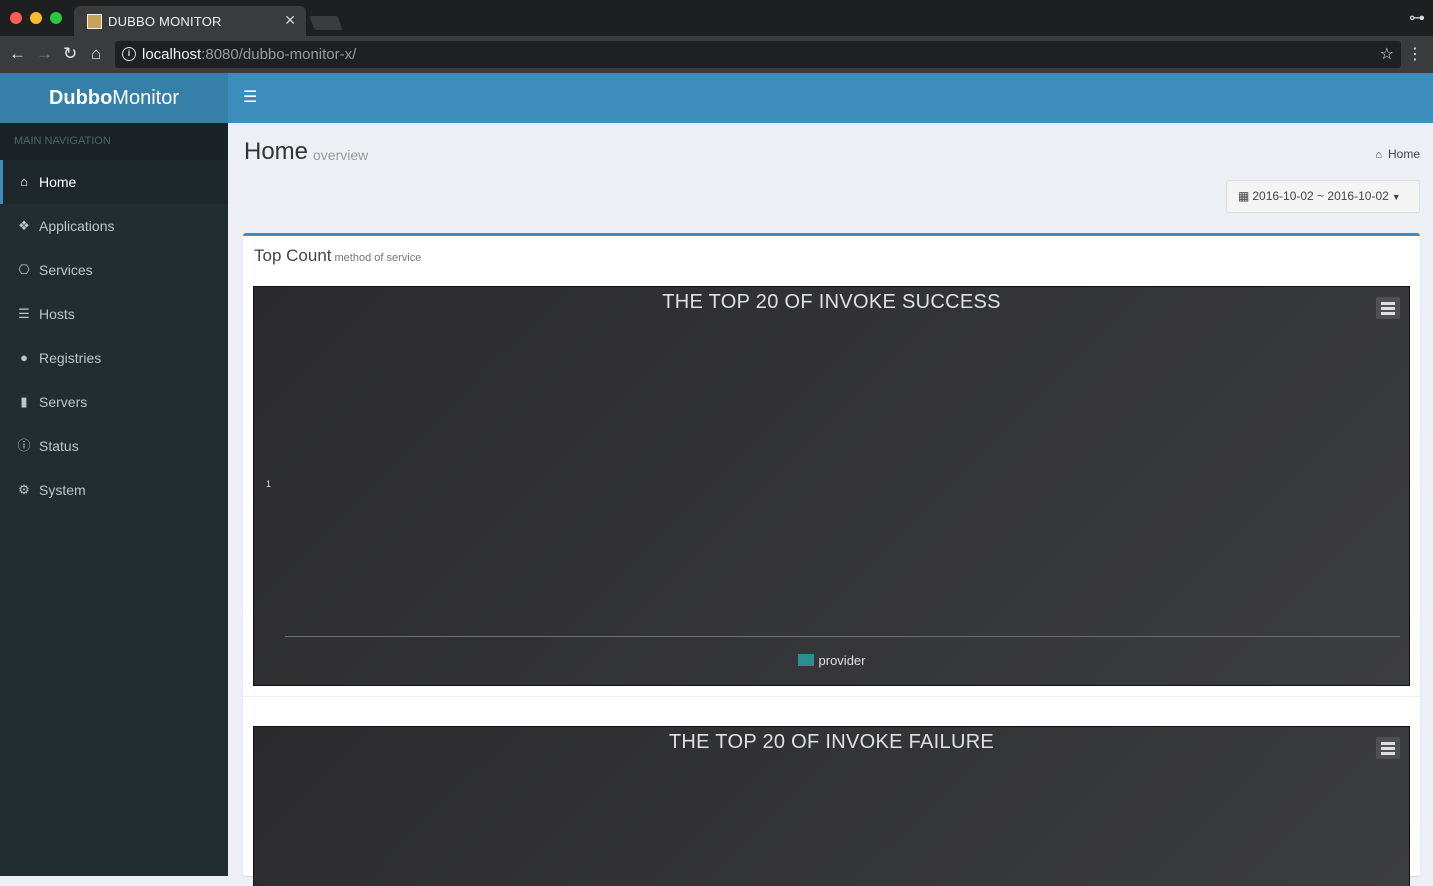 The height and width of the screenshot is (886, 1433). I want to click on logo-light: Monitor, so click(145, 98).